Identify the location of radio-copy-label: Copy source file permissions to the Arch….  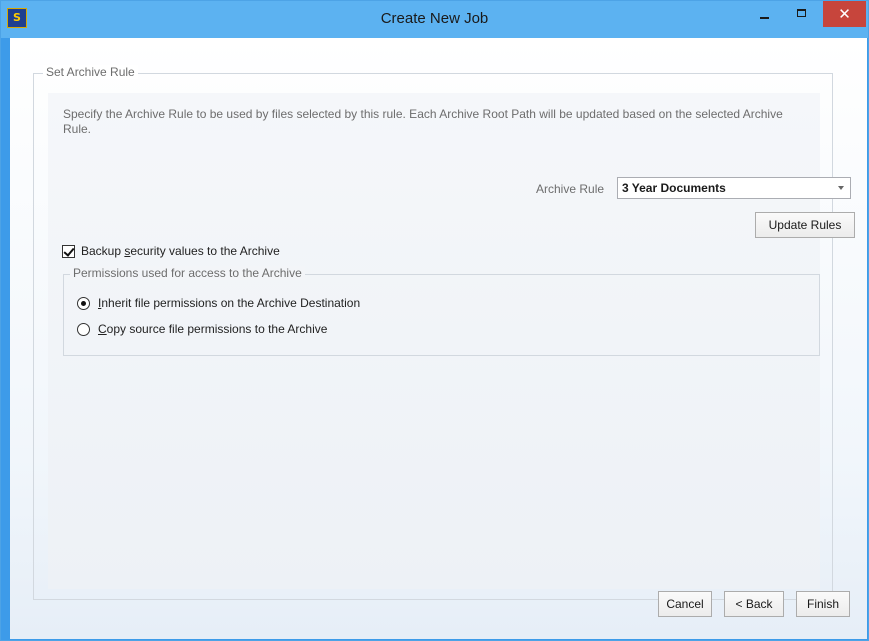
(213, 329).